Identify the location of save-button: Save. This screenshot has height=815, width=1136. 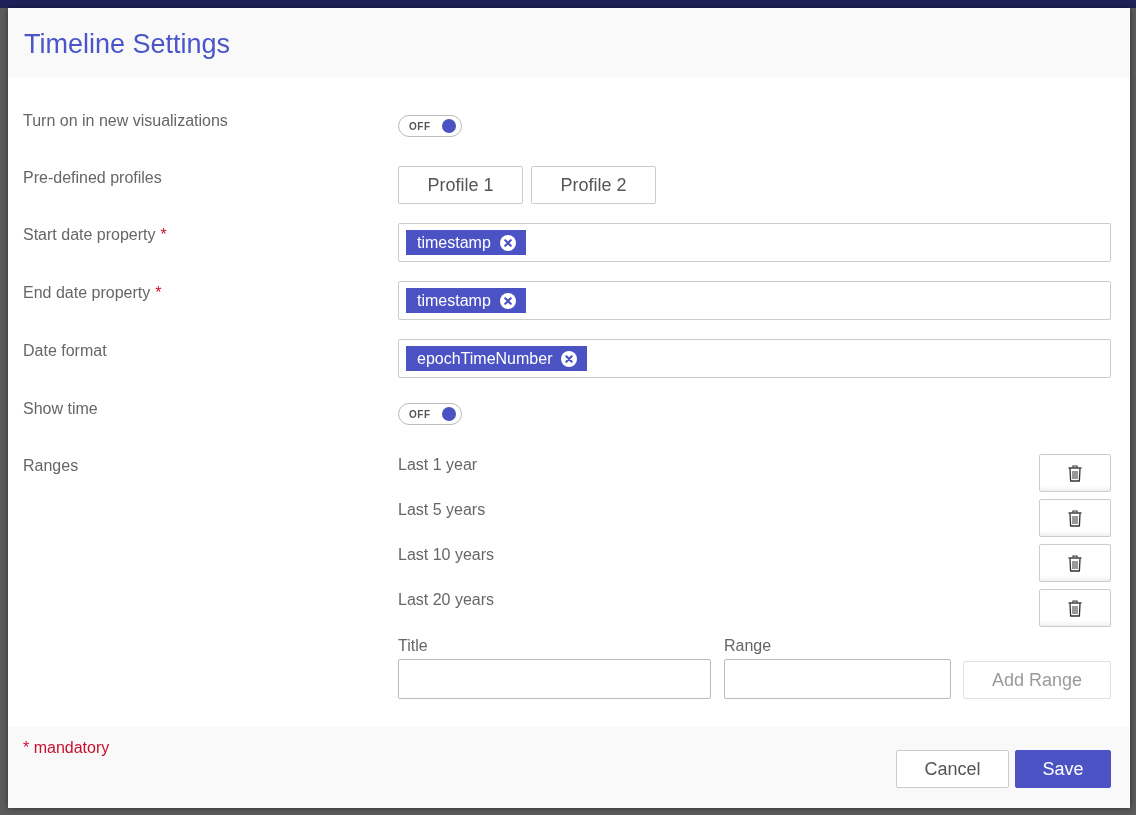
(1063, 769).